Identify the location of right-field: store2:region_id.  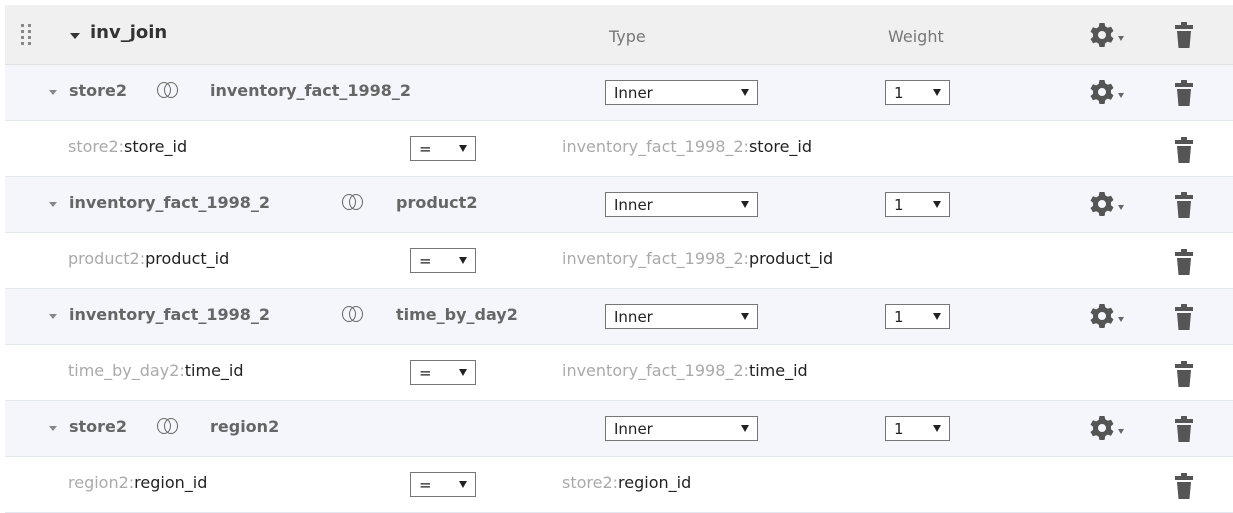
(627, 482).